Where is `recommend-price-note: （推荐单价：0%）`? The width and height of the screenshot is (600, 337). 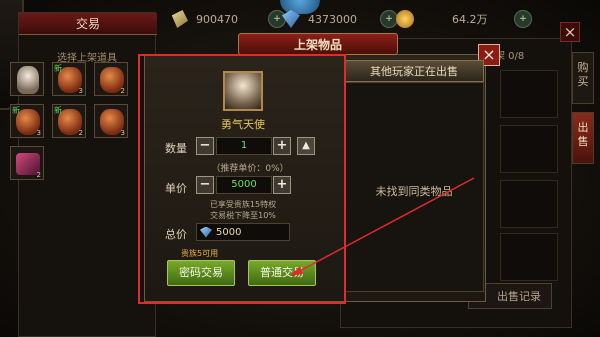
recommend-price-note: （推荐单价：0%） is located at coordinates (250, 169).